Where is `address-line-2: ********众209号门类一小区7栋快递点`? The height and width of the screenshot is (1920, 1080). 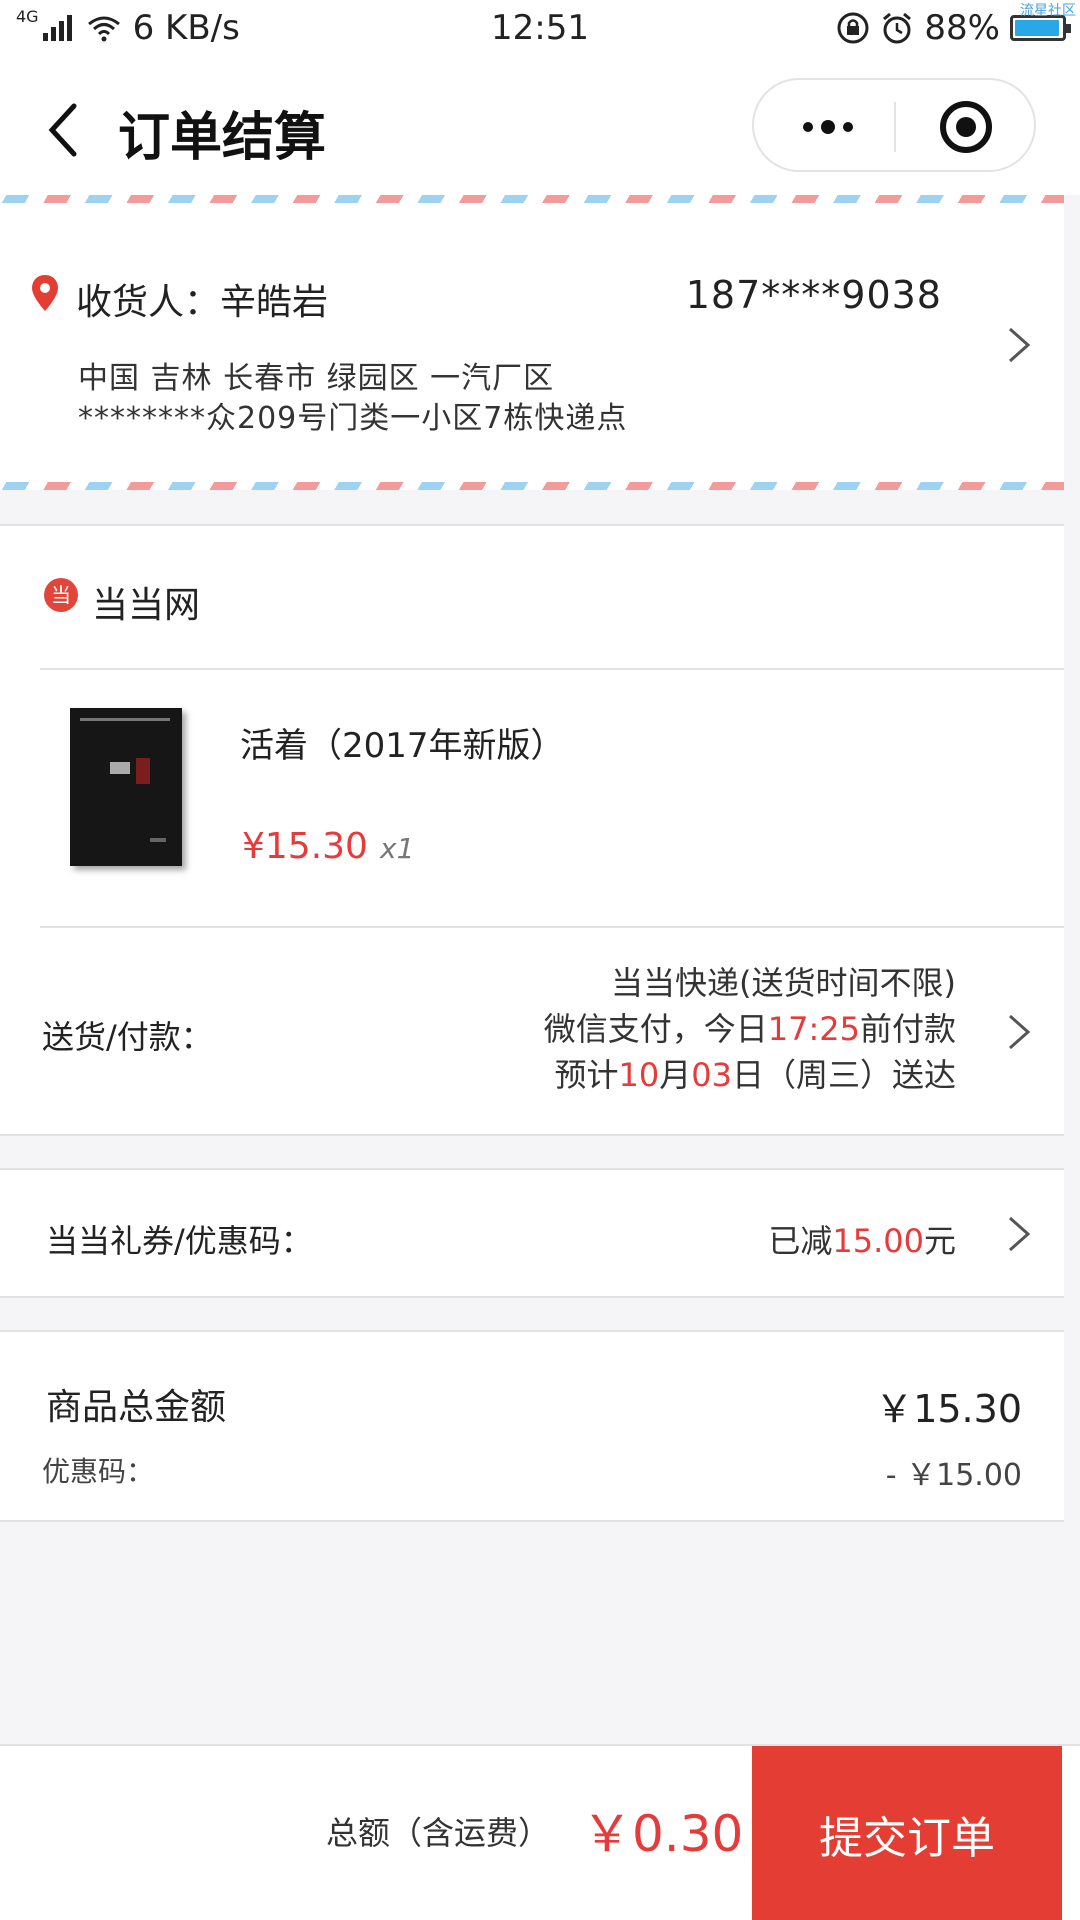 address-line-2: ********众209号门类一小区7栋快递点 is located at coordinates (353, 418).